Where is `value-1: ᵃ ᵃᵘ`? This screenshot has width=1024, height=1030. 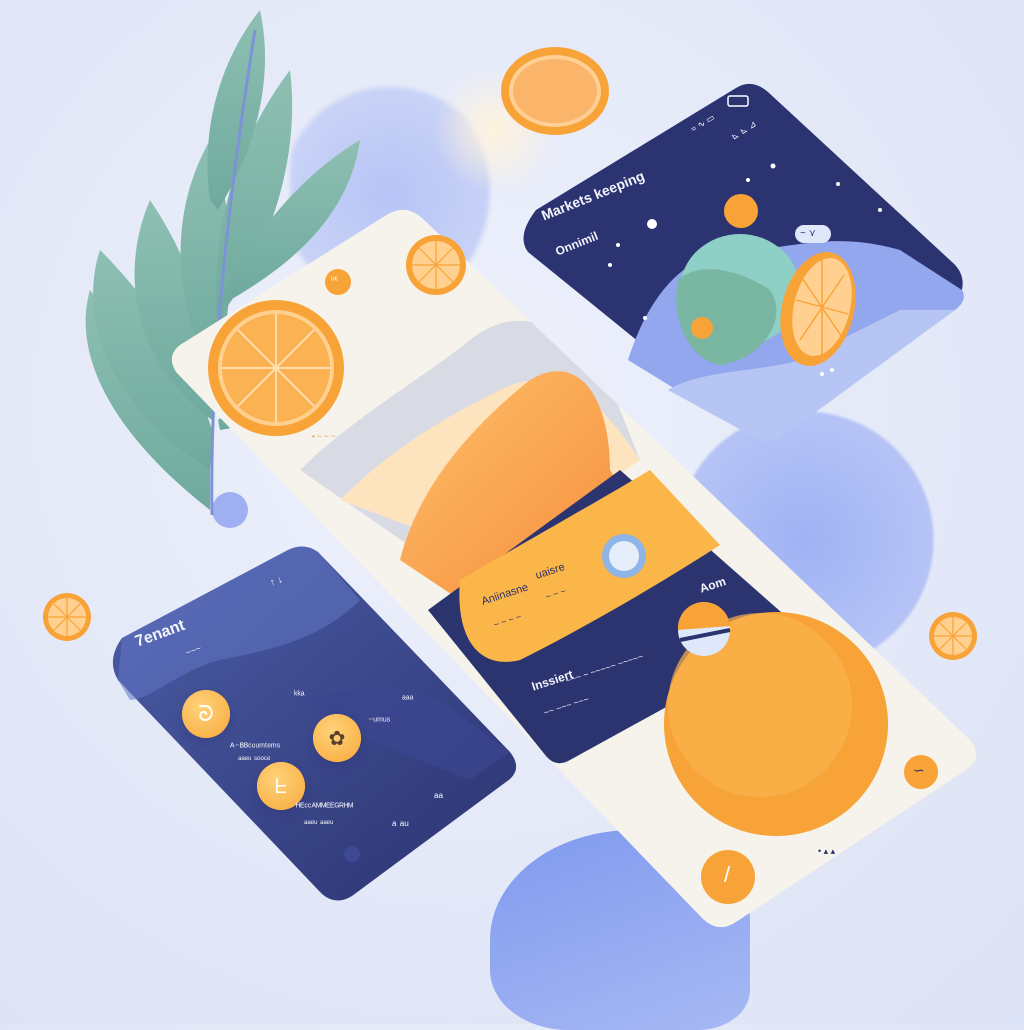
value-1: ᵃ ᵃᵘ is located at coordinates (400, 825).